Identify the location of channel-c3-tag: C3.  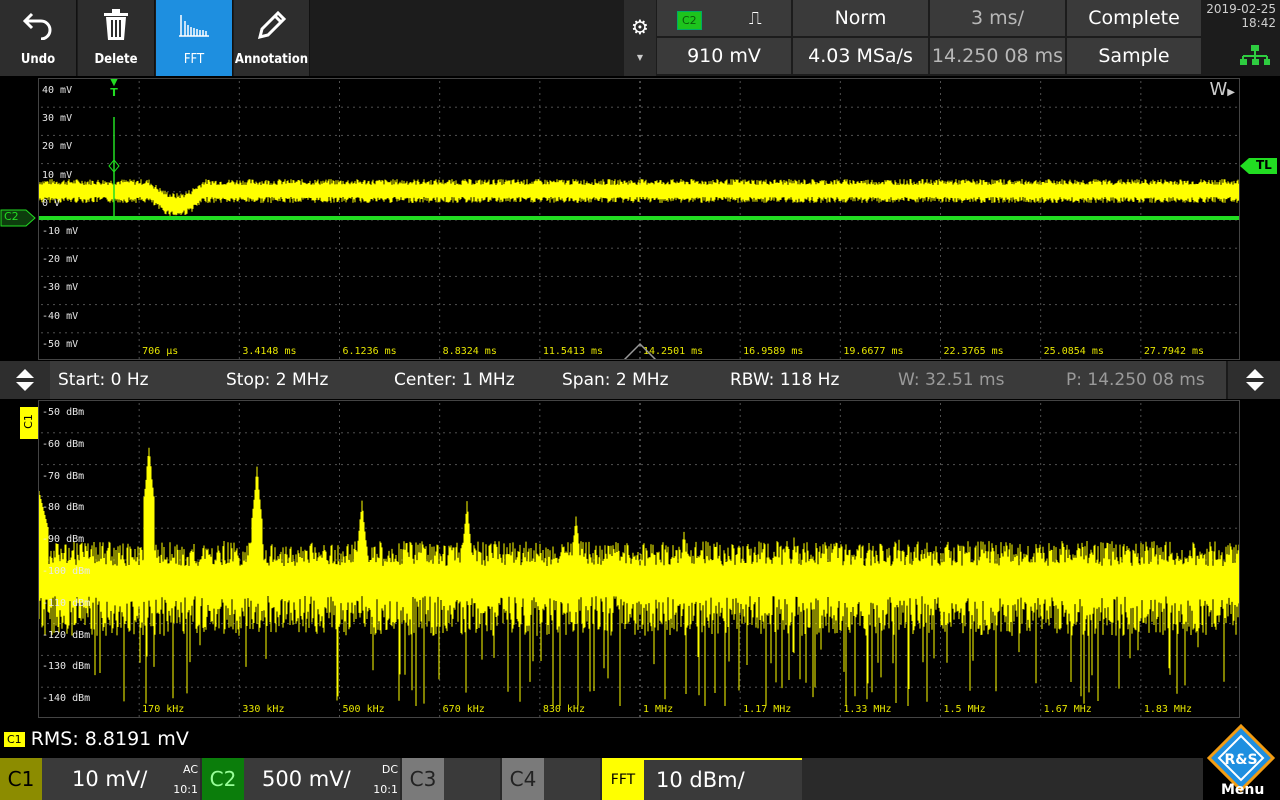
(423, 779).